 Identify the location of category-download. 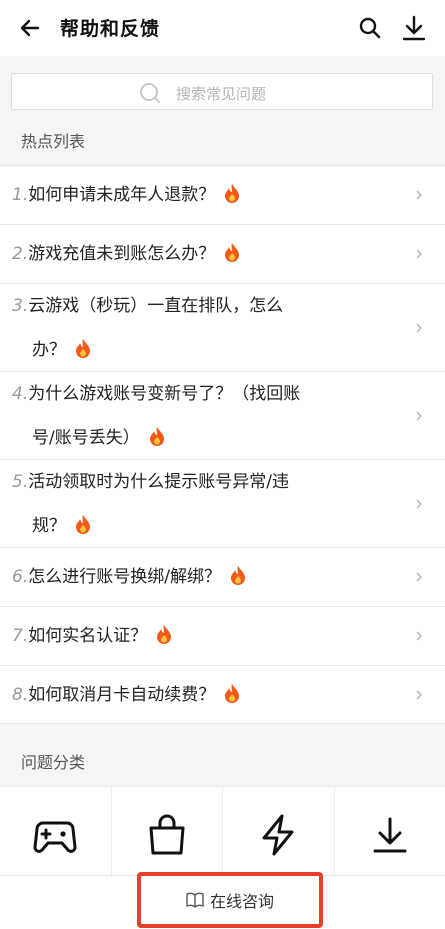
(389, 831).